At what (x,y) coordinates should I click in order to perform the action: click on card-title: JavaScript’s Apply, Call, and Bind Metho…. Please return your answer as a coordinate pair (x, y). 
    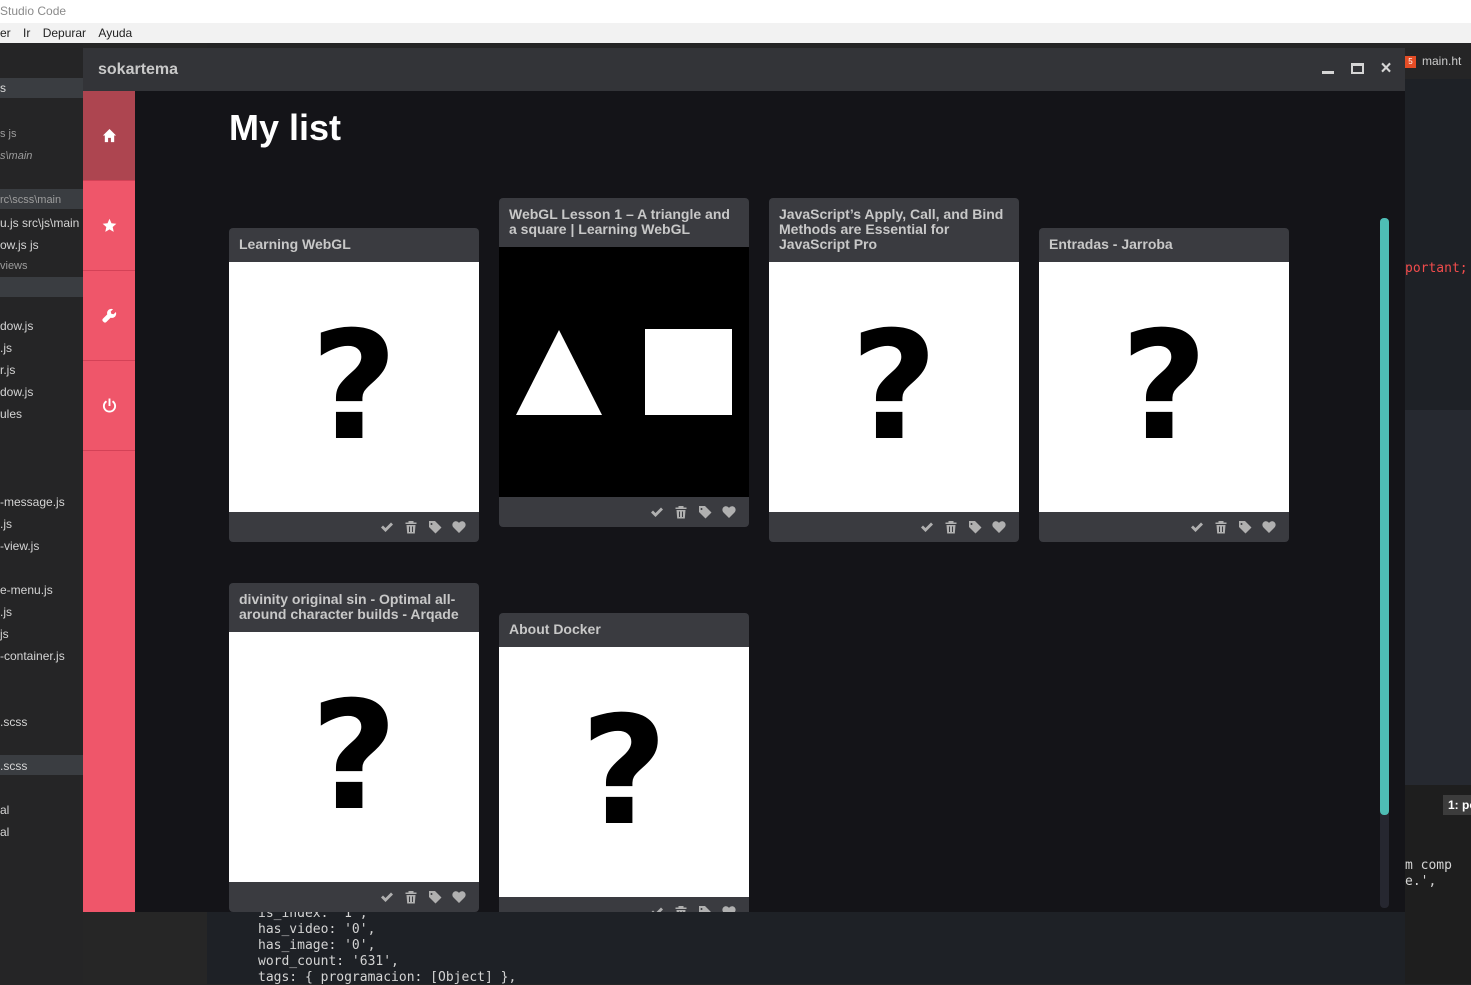
    Looking at the image, I should click on (894, 230).